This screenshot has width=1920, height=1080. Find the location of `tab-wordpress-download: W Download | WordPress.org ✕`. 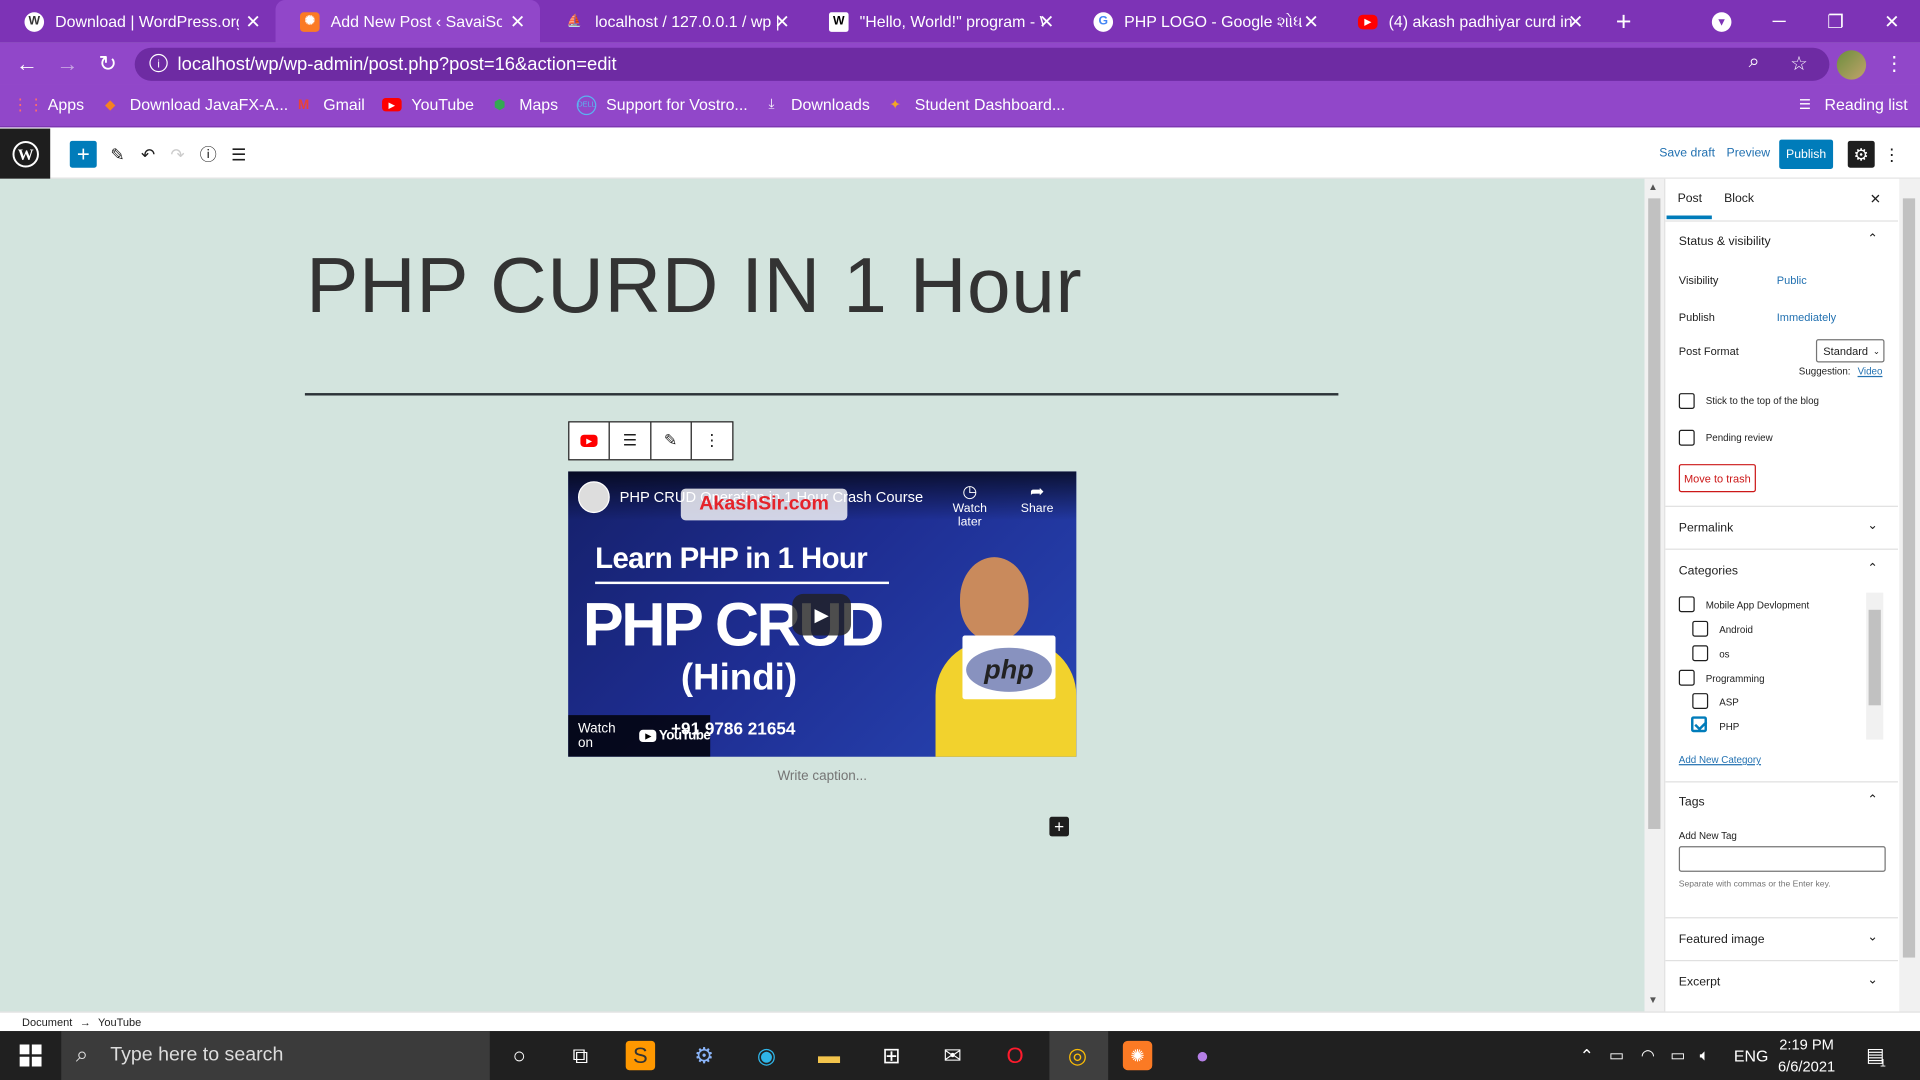

tab-wordpress-download: W Download | WordPress.org ✕ is located at coordinates (138, 21).